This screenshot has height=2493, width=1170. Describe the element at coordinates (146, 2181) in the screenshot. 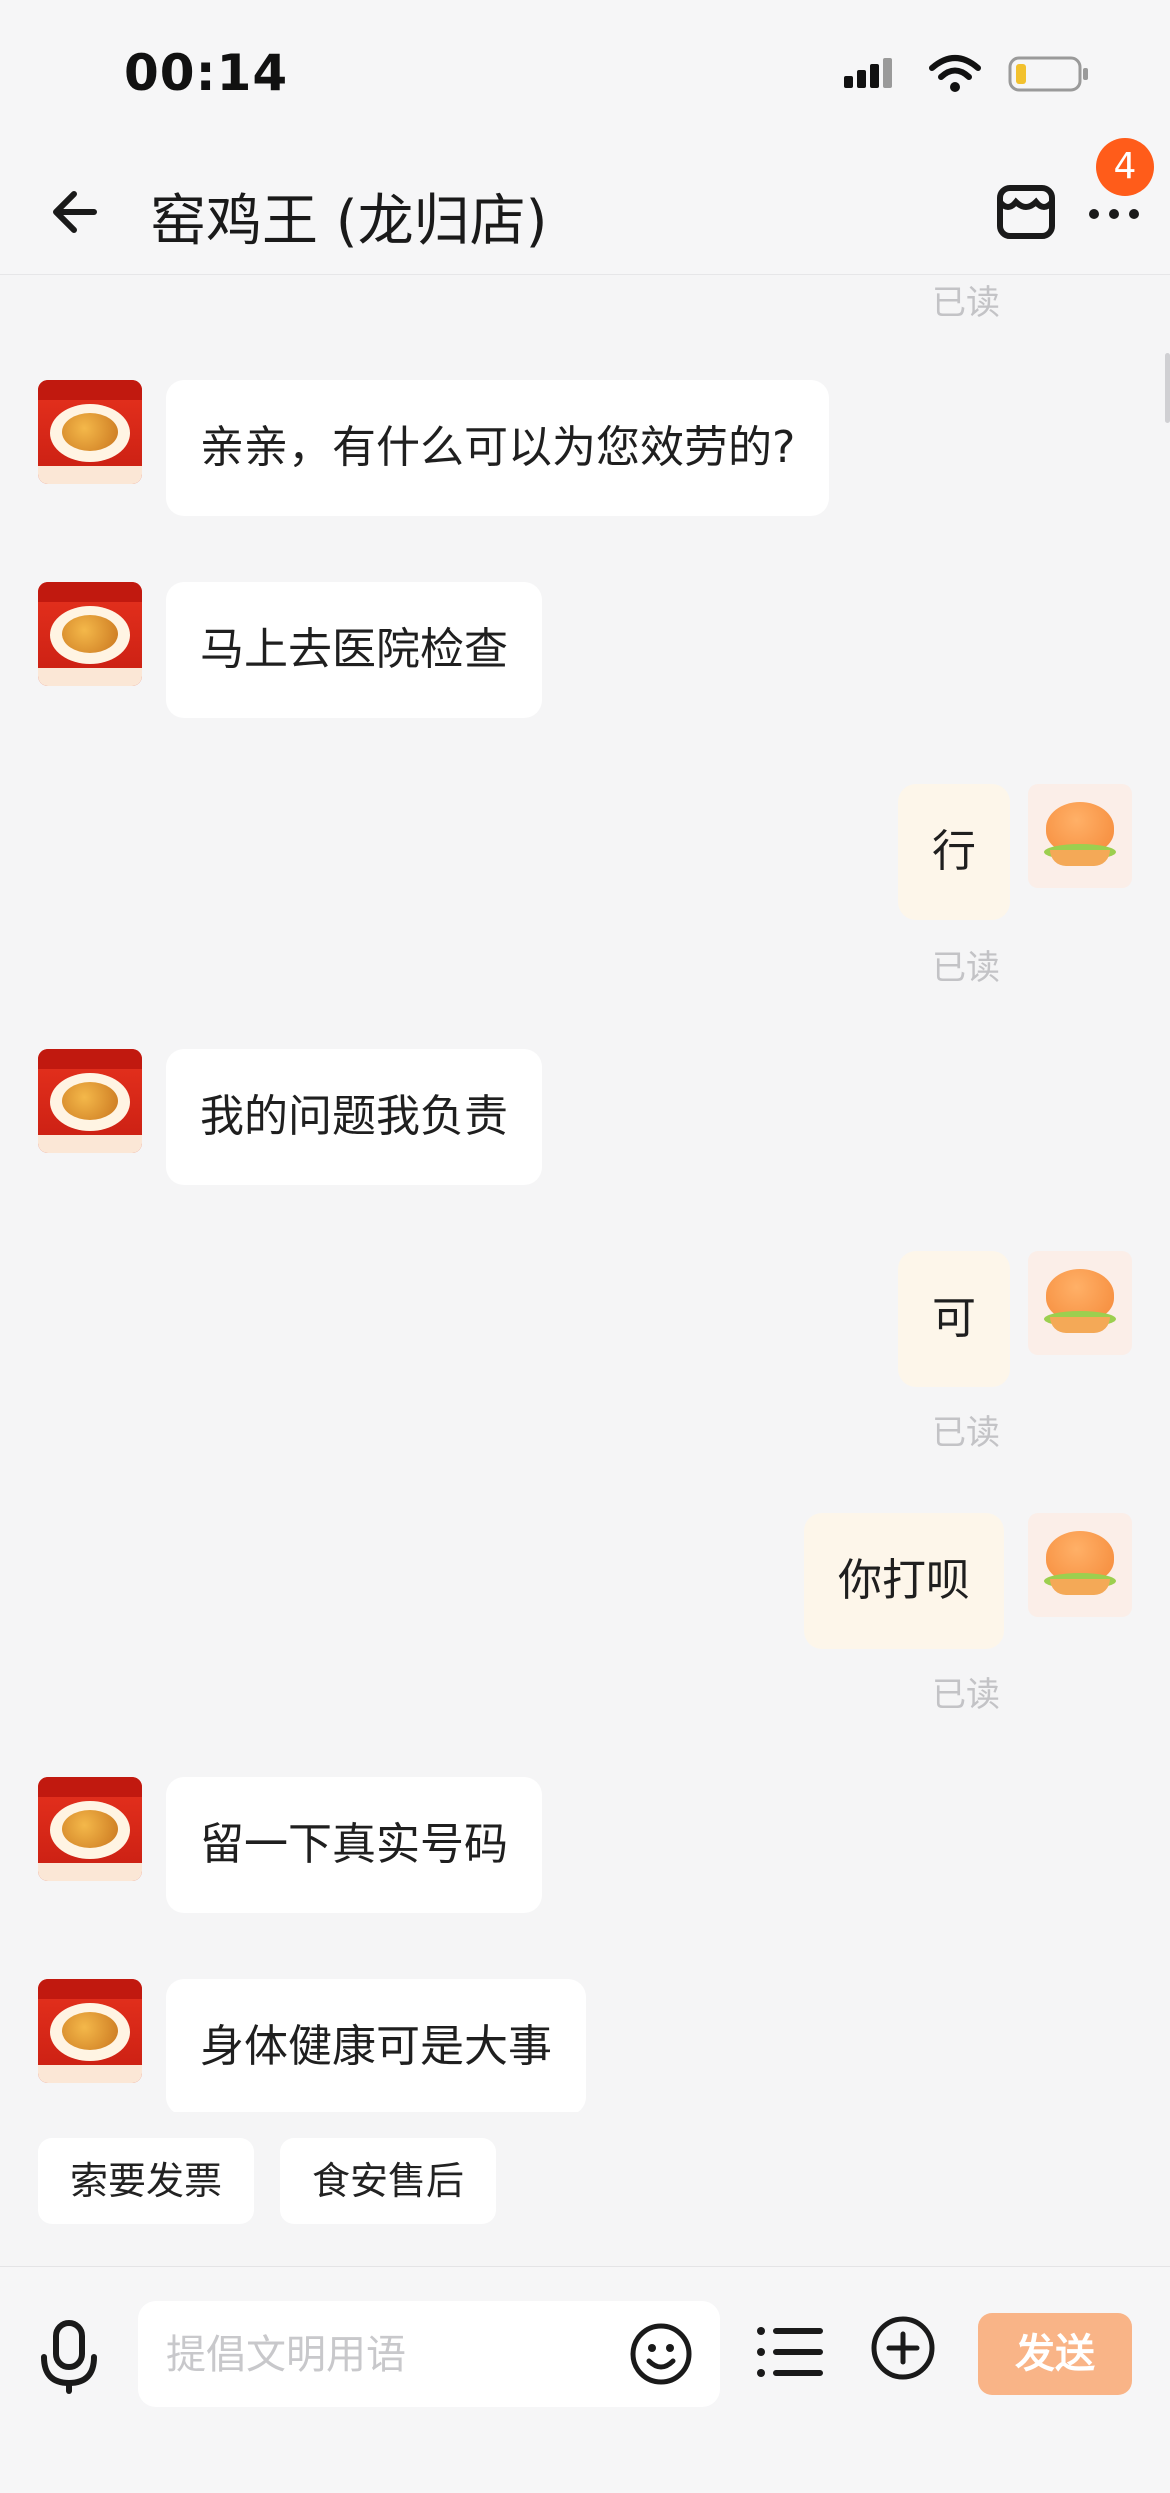

I see `quick-reply-invoice: 索要发票` at that location.